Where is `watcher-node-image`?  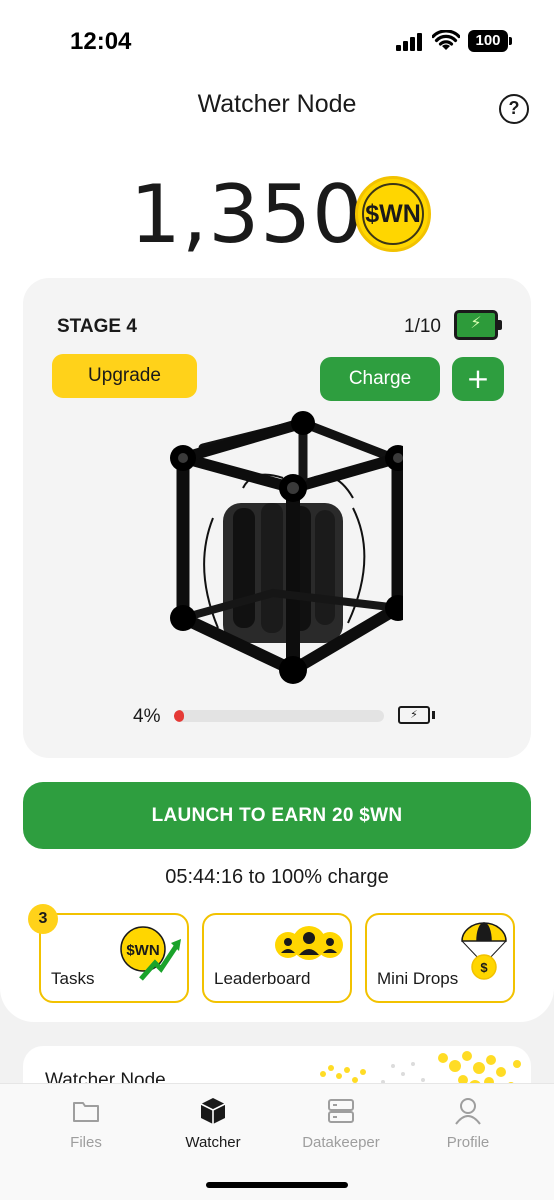 watcher-node-image is located at coordinates (286, 547).